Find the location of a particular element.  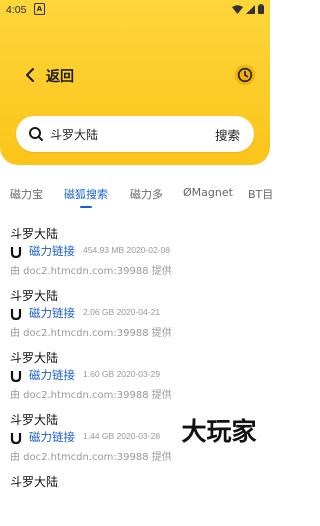

result-date: 2020-04-21 is located at coordinates (138, 312).